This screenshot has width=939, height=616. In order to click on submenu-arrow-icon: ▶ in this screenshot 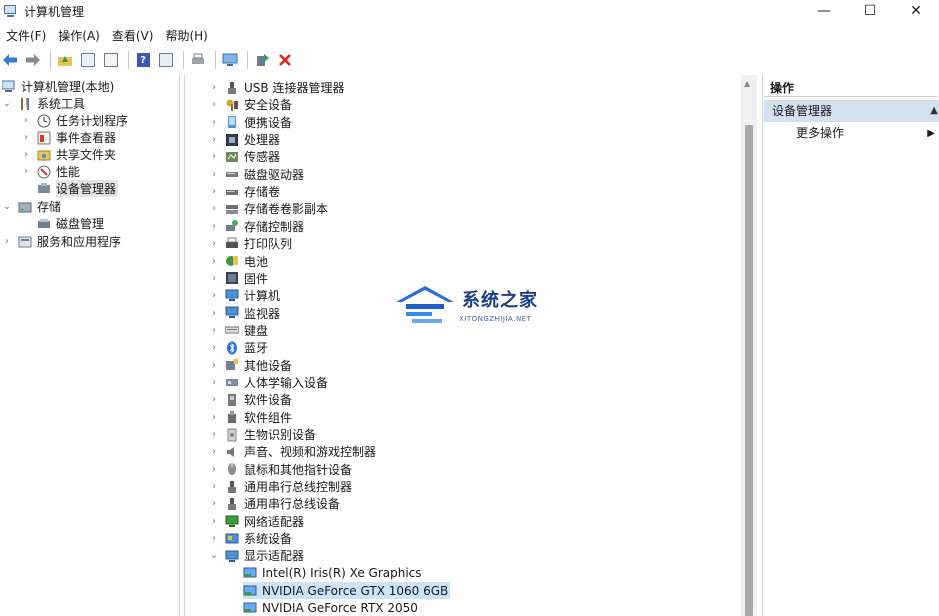, I will do `click(931, 133)`.